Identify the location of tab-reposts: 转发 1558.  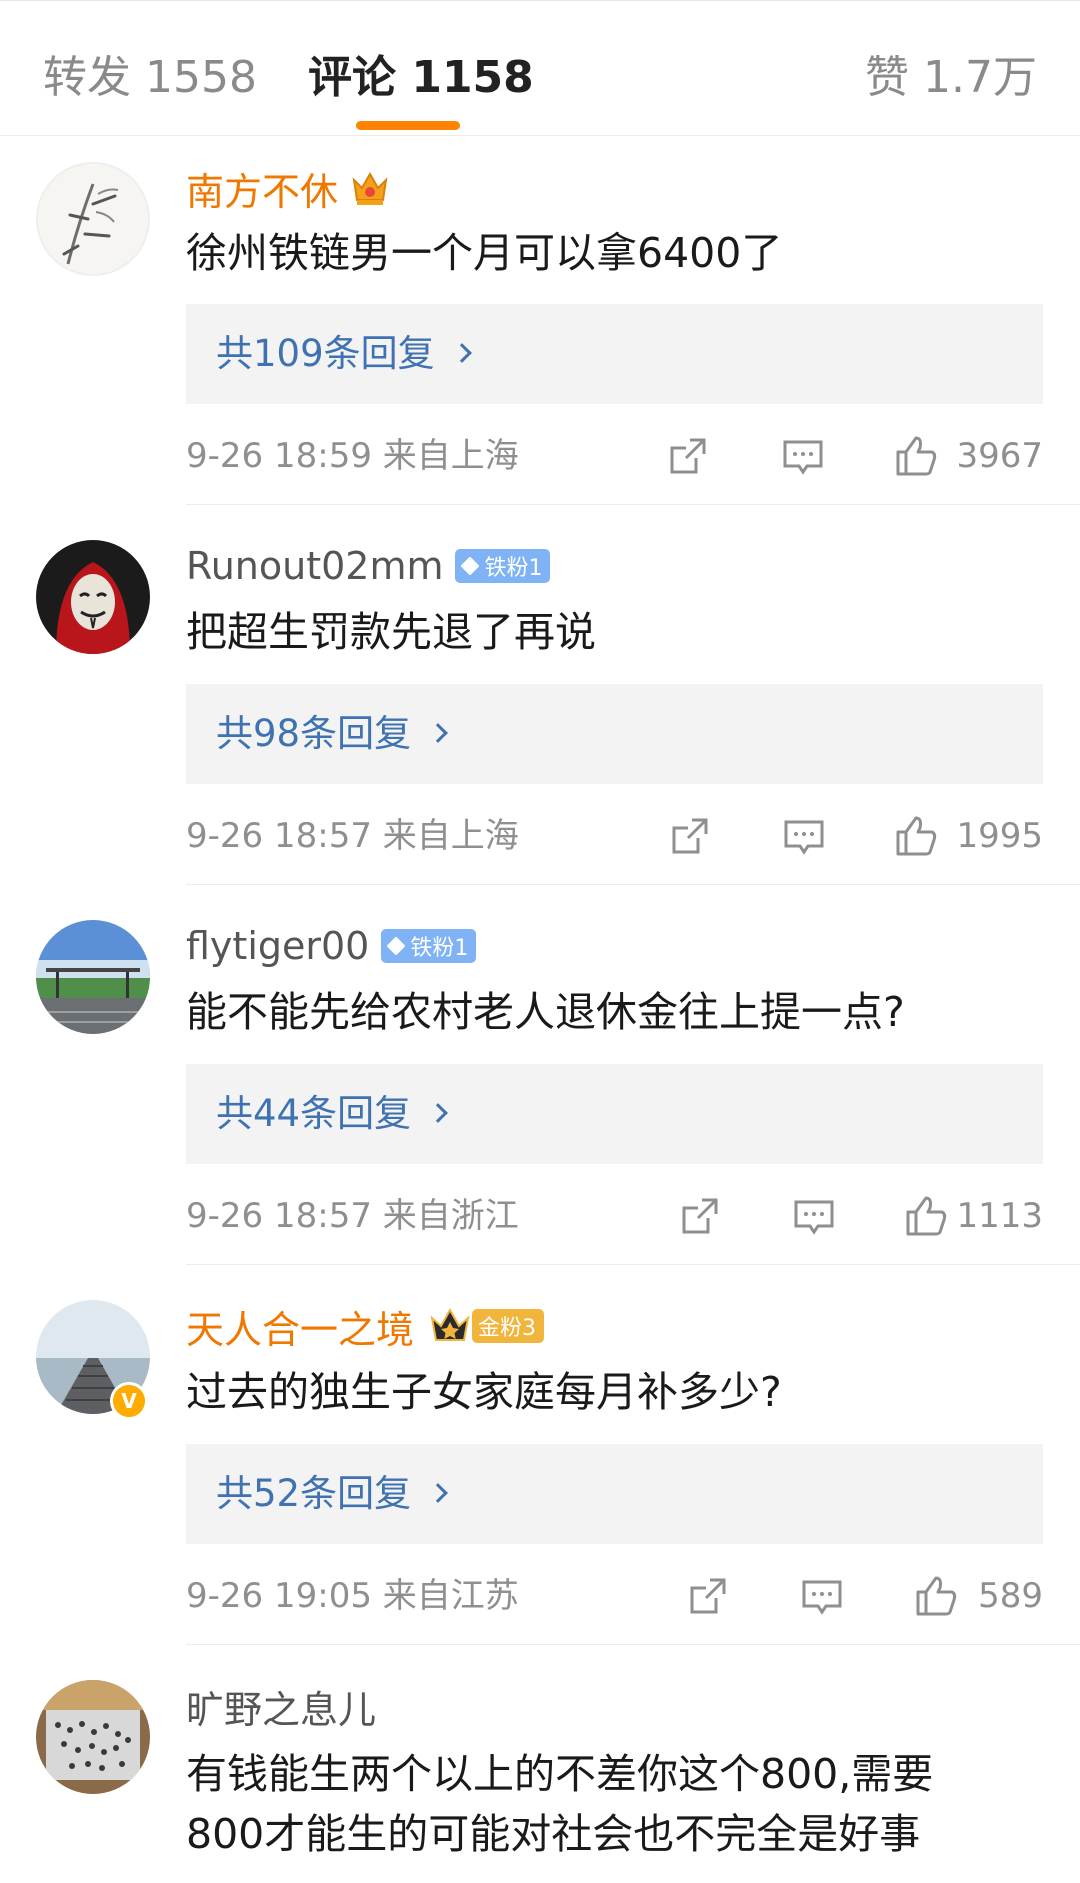
(150, 78).